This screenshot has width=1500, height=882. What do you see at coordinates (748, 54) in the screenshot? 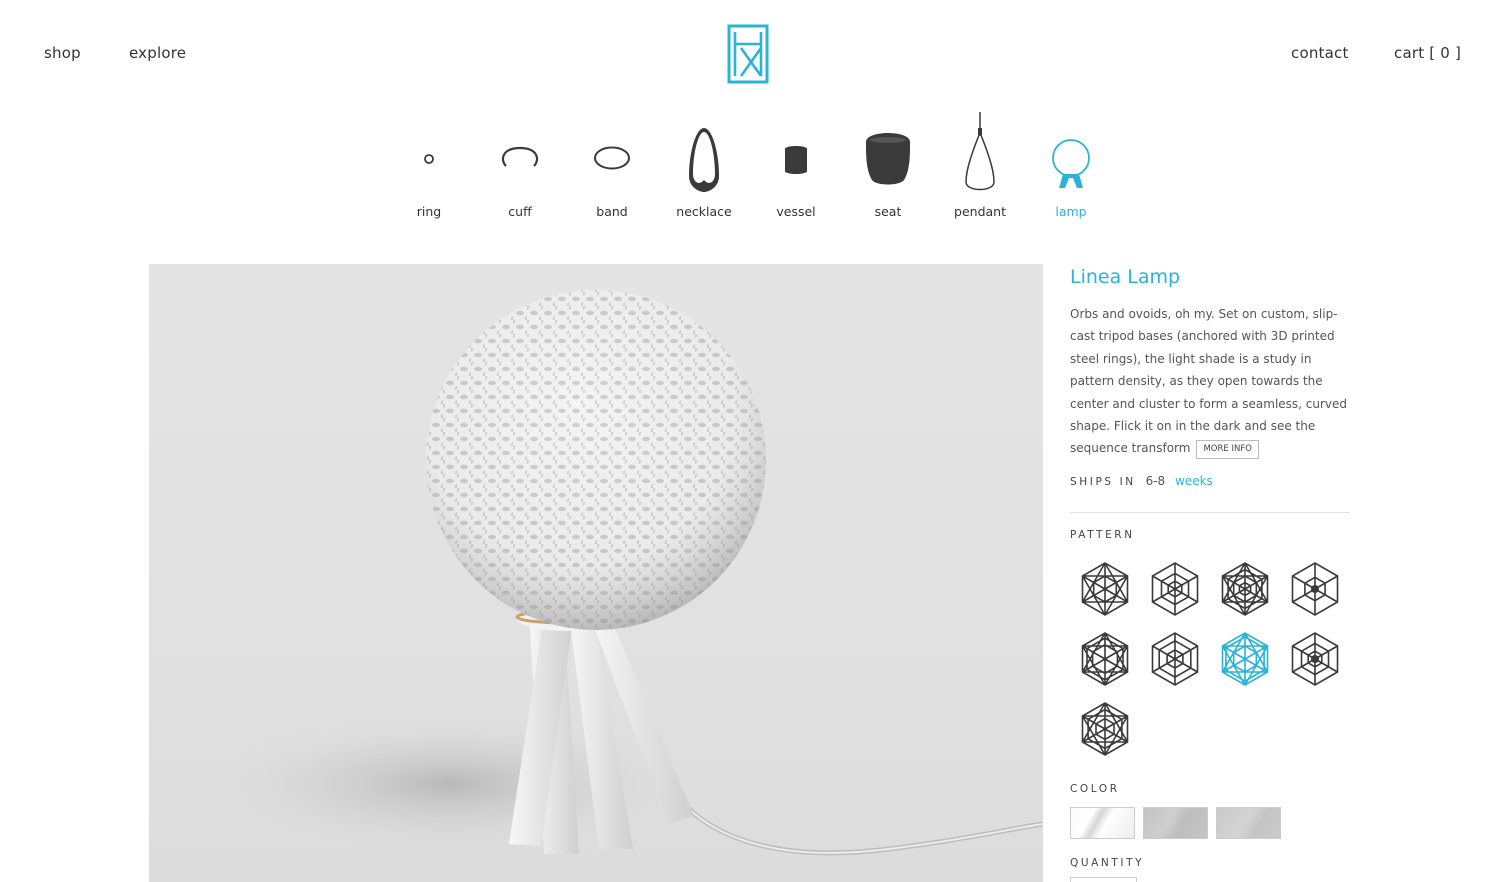
I see `logo-icon` at bounding box center [748, 54].